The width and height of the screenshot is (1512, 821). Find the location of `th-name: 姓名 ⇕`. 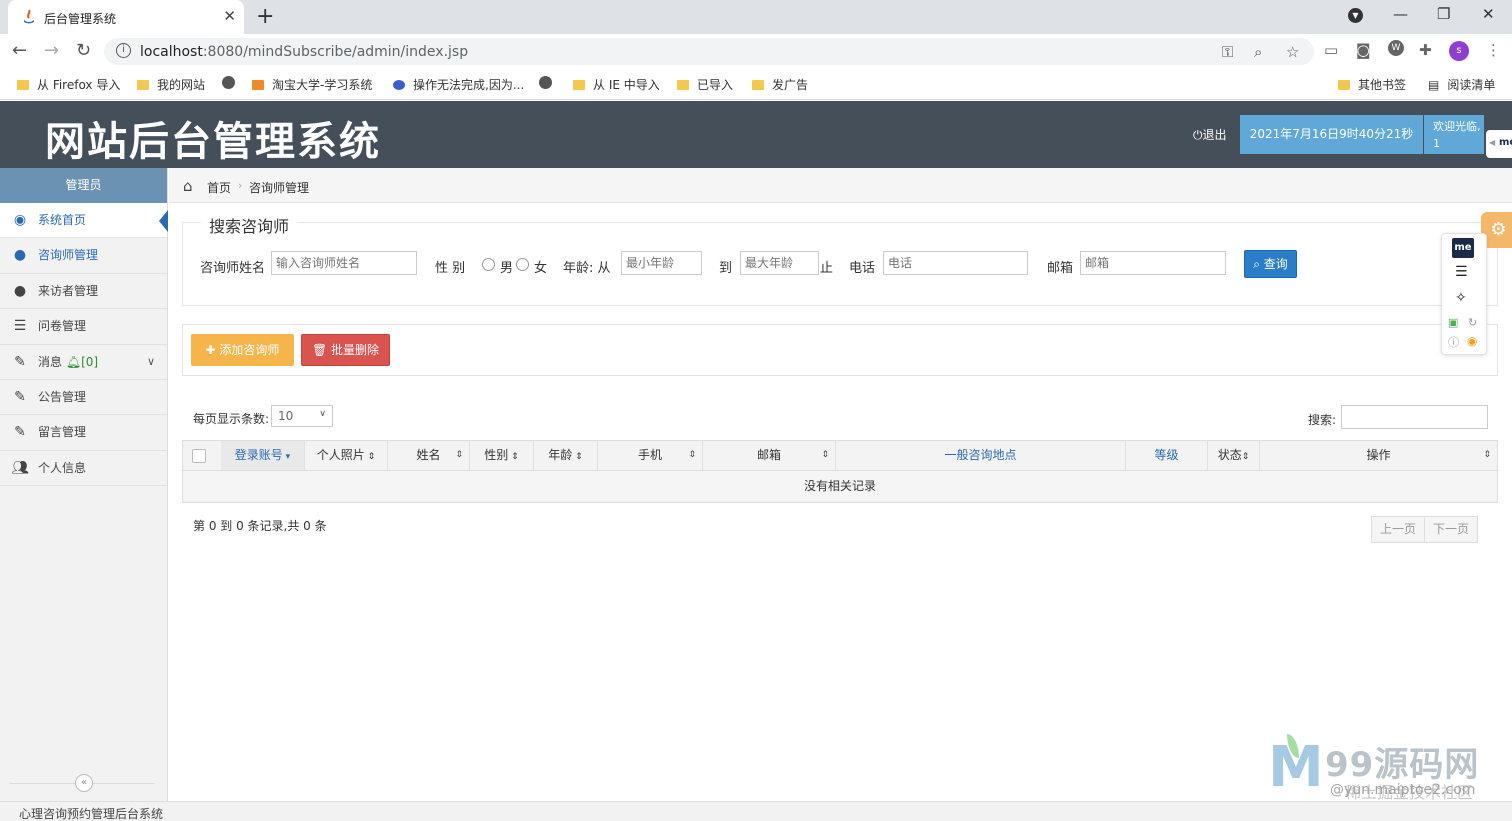

th-name: 姓名 ⇕ is located at coordinates (429, 455).